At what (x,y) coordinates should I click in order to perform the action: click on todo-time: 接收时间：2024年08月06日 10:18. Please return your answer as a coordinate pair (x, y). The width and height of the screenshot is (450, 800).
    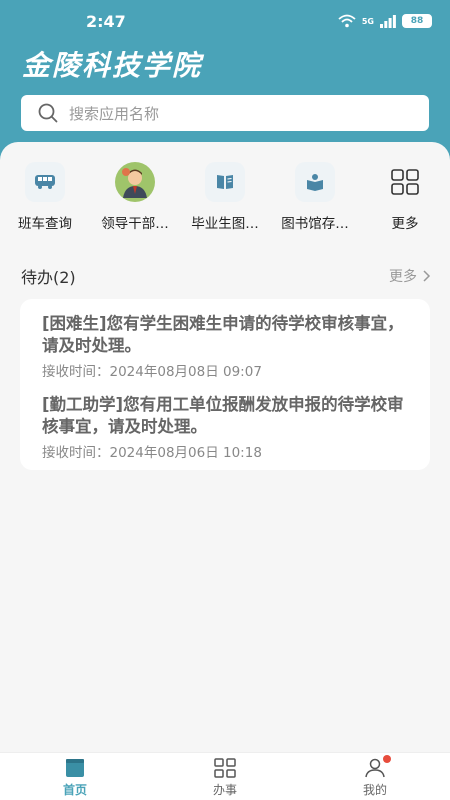
    Looking at the image, I should click on (152, 453).